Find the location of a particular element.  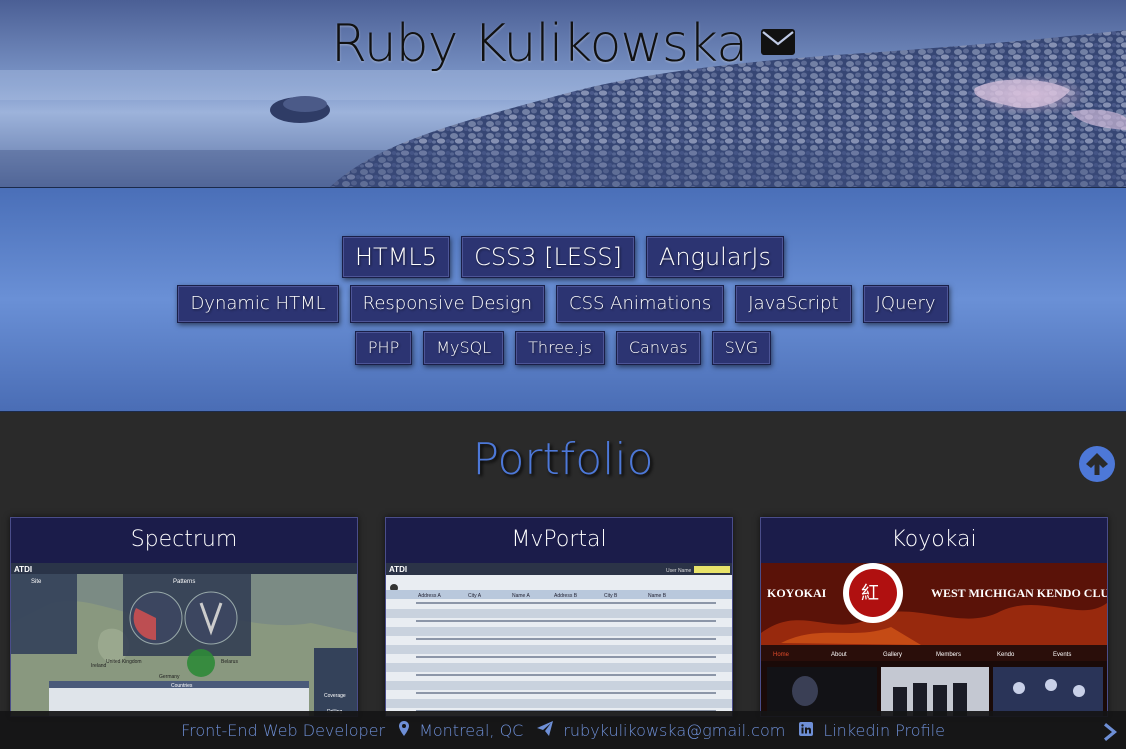

screenshot-label: Members is located at coordinates (948, 655).